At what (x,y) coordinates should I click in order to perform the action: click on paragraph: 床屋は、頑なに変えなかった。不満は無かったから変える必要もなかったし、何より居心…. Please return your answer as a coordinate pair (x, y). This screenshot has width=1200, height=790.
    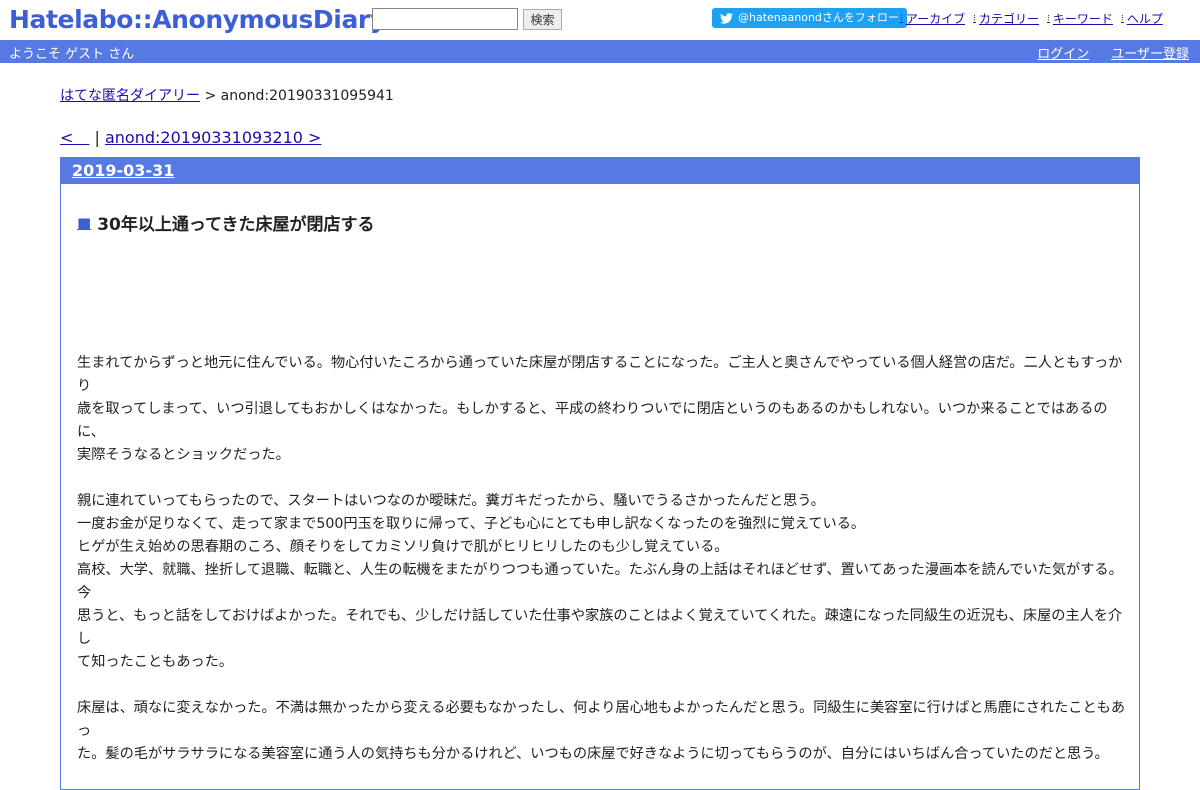
    Looking at the image, I should click on (601, 731).